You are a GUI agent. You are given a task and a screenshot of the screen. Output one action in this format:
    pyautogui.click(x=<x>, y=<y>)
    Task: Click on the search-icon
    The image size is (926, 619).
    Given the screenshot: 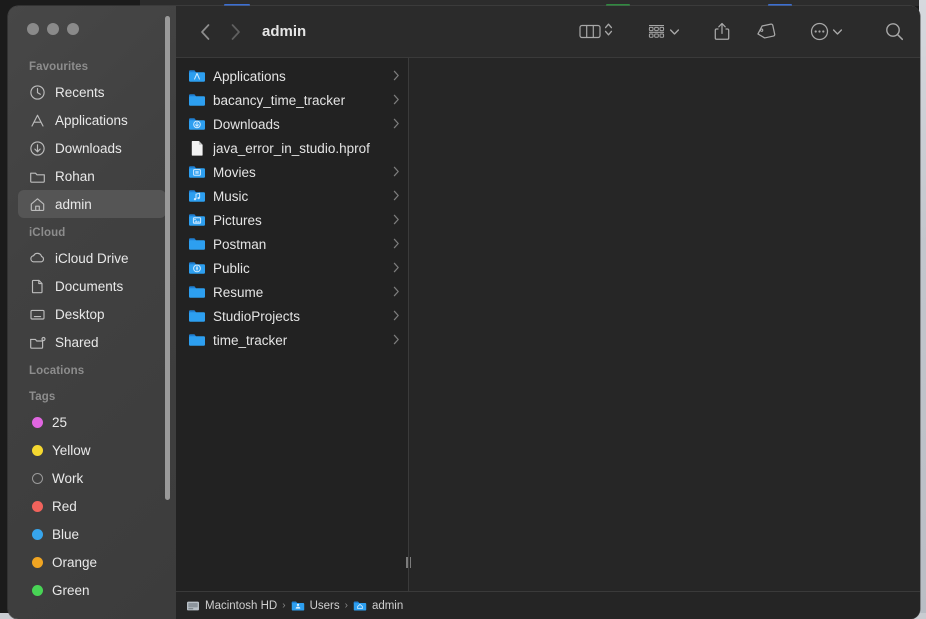 What is the action you would take?
    pyautogui.click(x=894, y=31)
    